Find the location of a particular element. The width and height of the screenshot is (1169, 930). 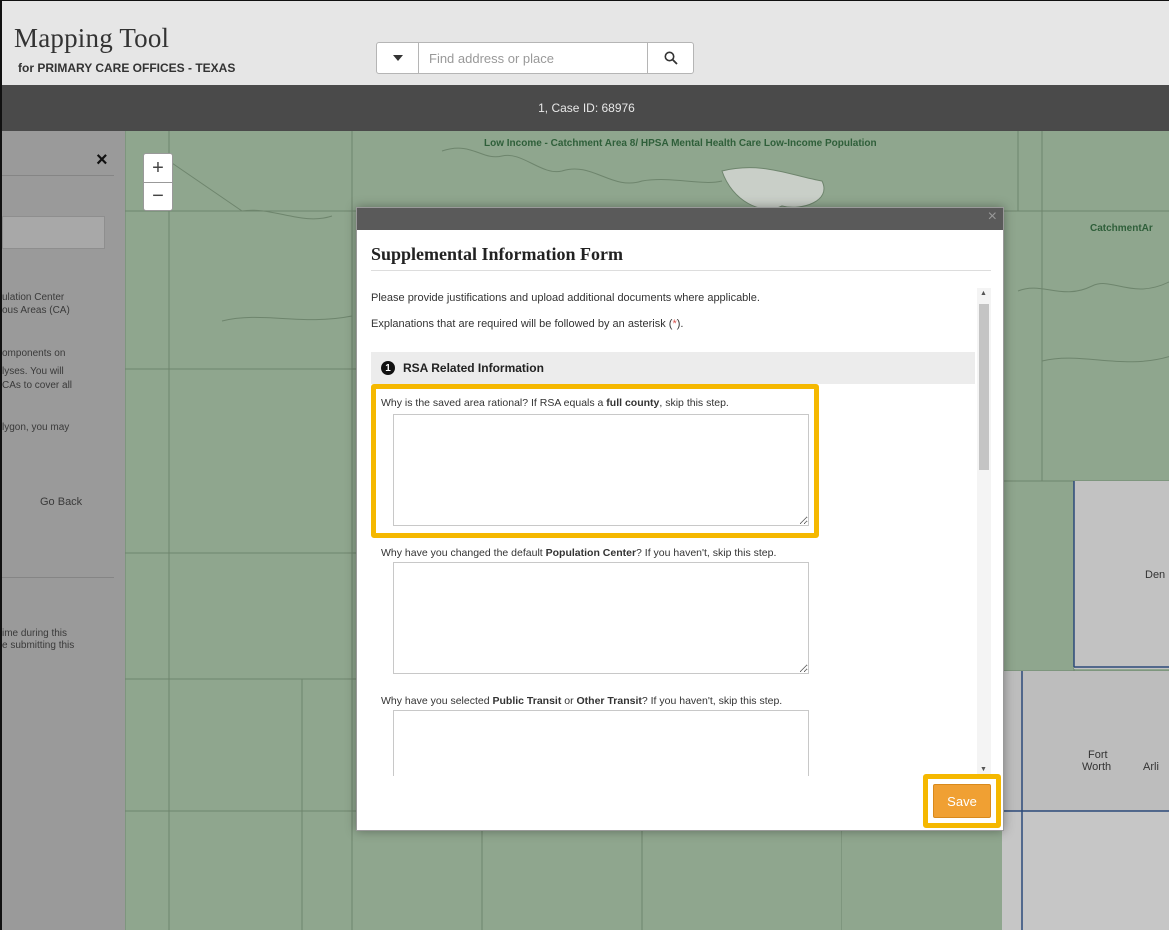

map-label-catchment-right: CatchmentAr is located at coordinates (1121, 228).